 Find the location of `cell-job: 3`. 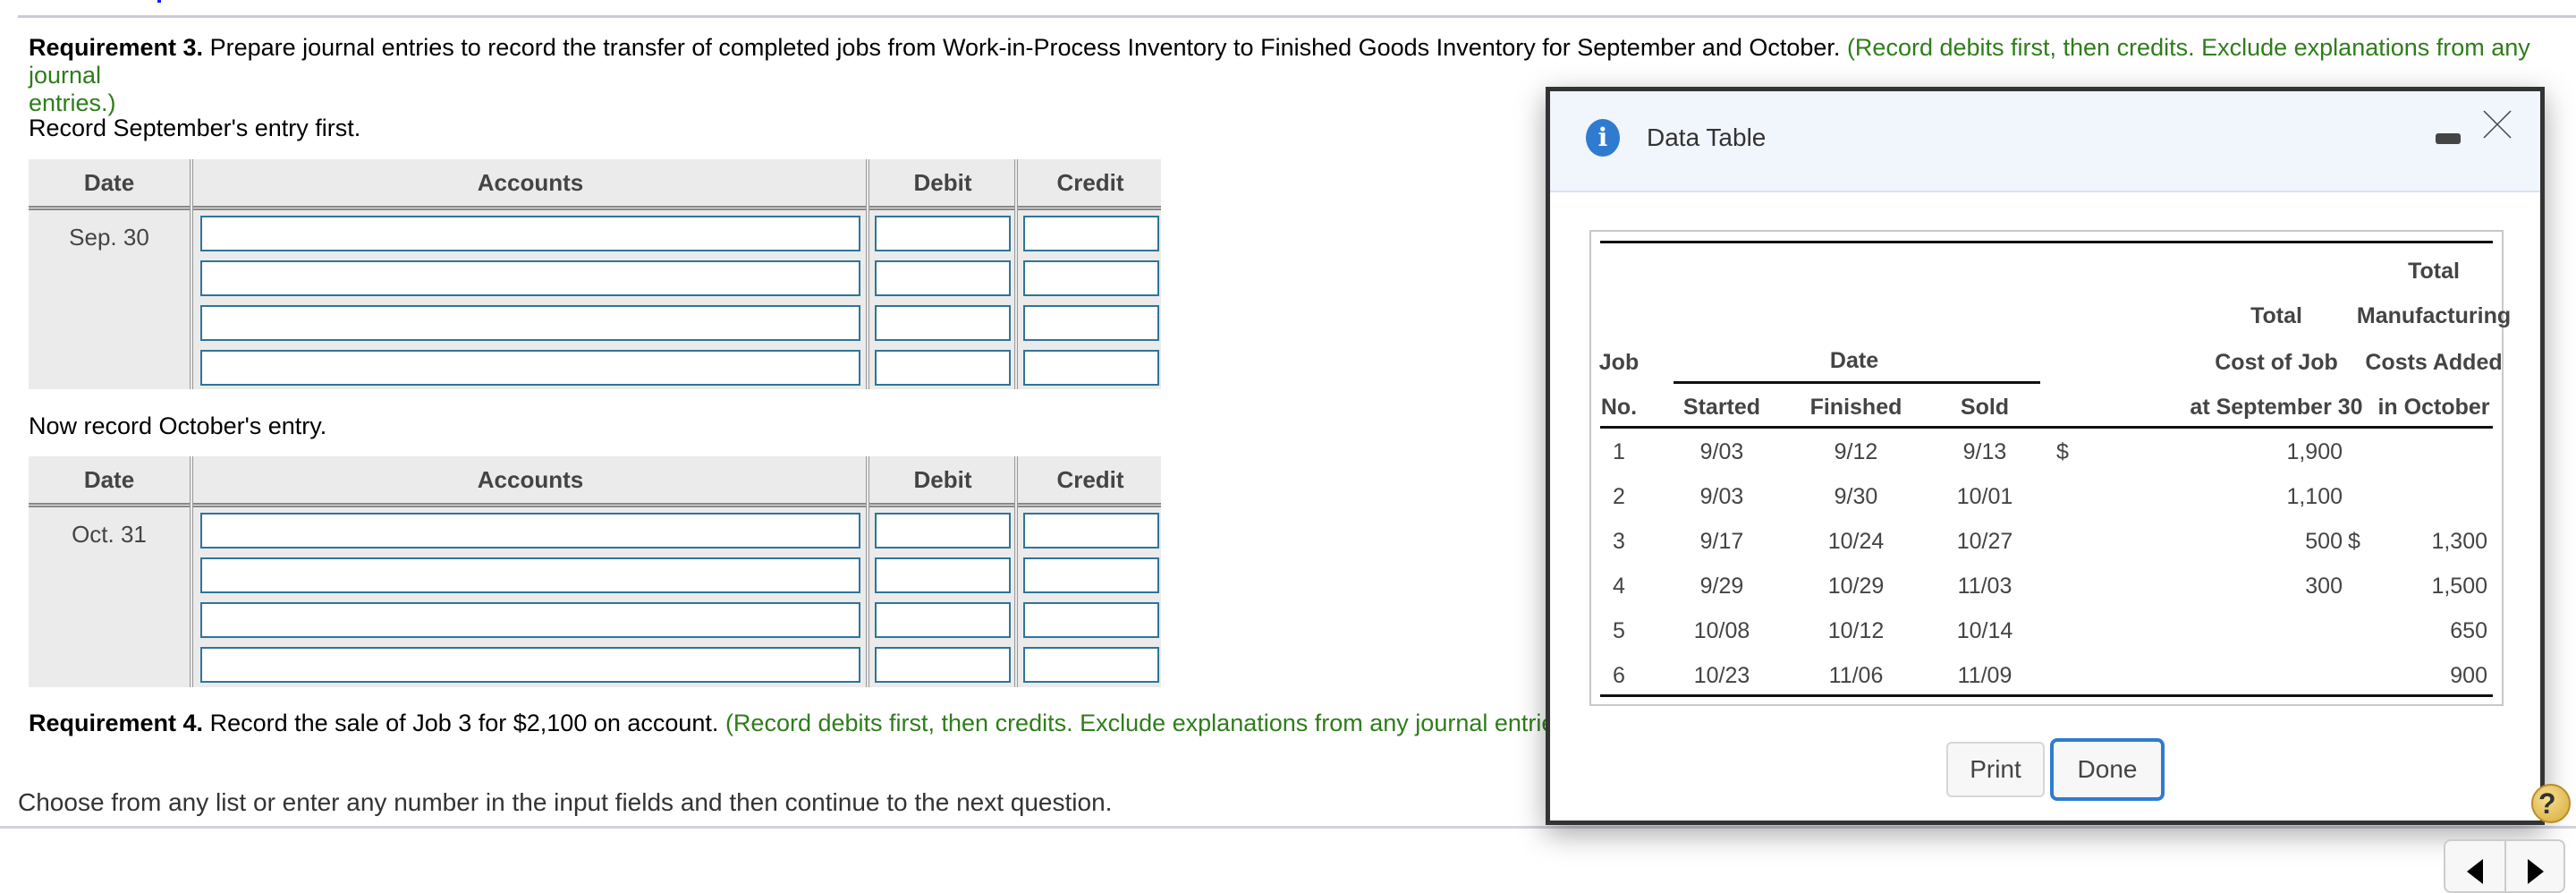

cell-job: 3 is located at coordinates (1619, 541).